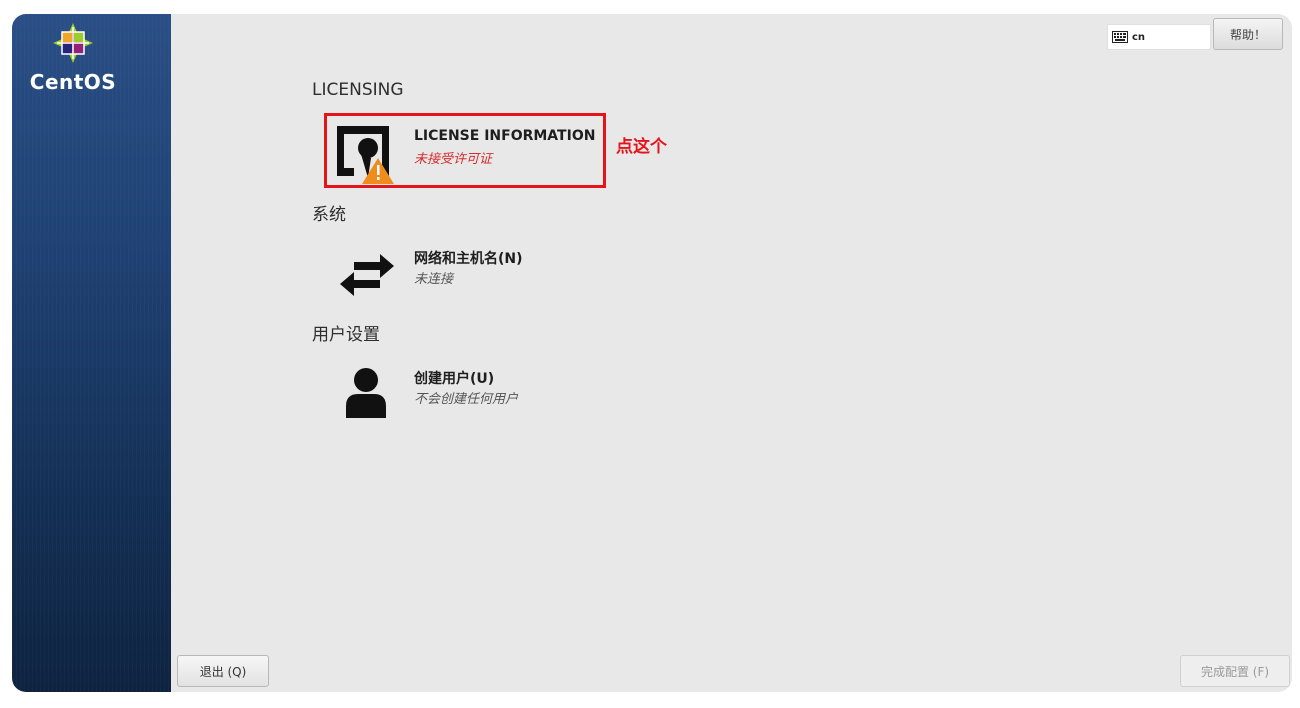  What do you see at coordinates (1120, 37) in the screenshot?
I see `keyboard-icon` at bounding box center [1120, 37].